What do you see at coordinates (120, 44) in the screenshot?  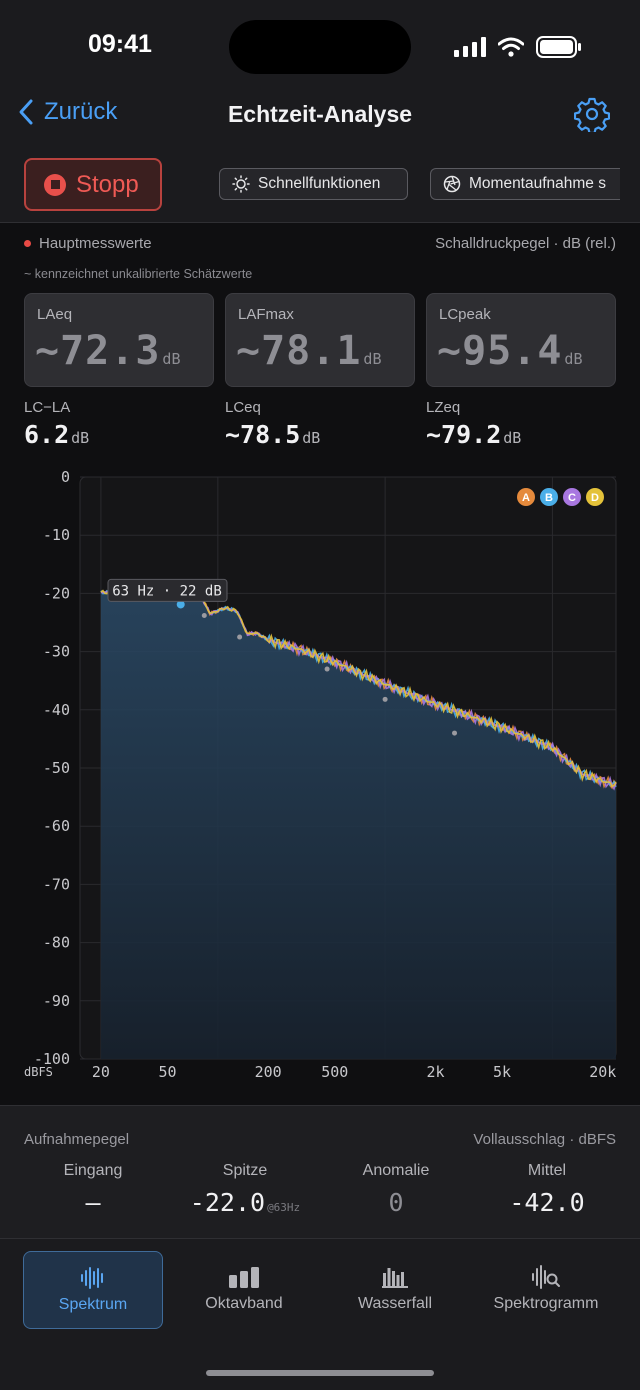 I see `status-time: 09:41` at bounding box center [120, 44].